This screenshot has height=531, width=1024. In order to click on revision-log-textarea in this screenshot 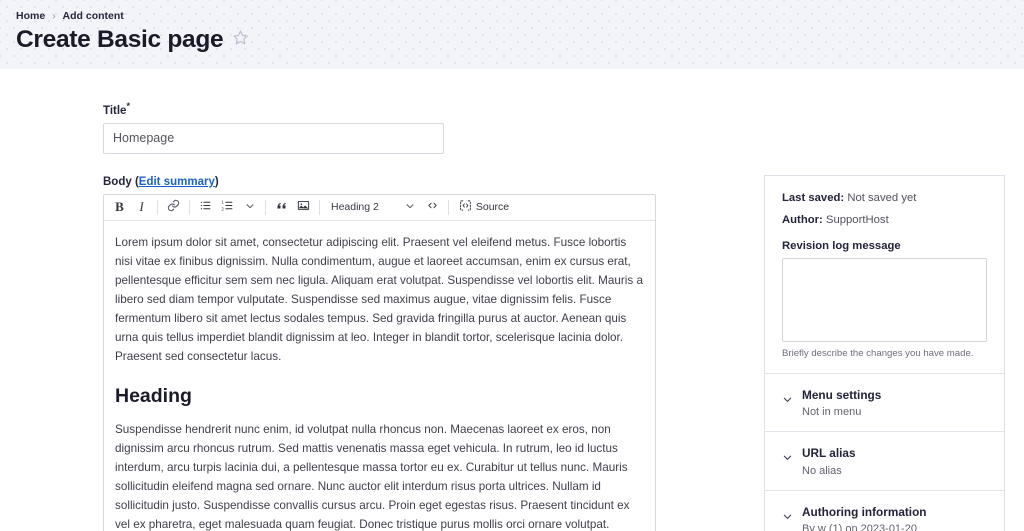, I will do `click(884, 300)`.